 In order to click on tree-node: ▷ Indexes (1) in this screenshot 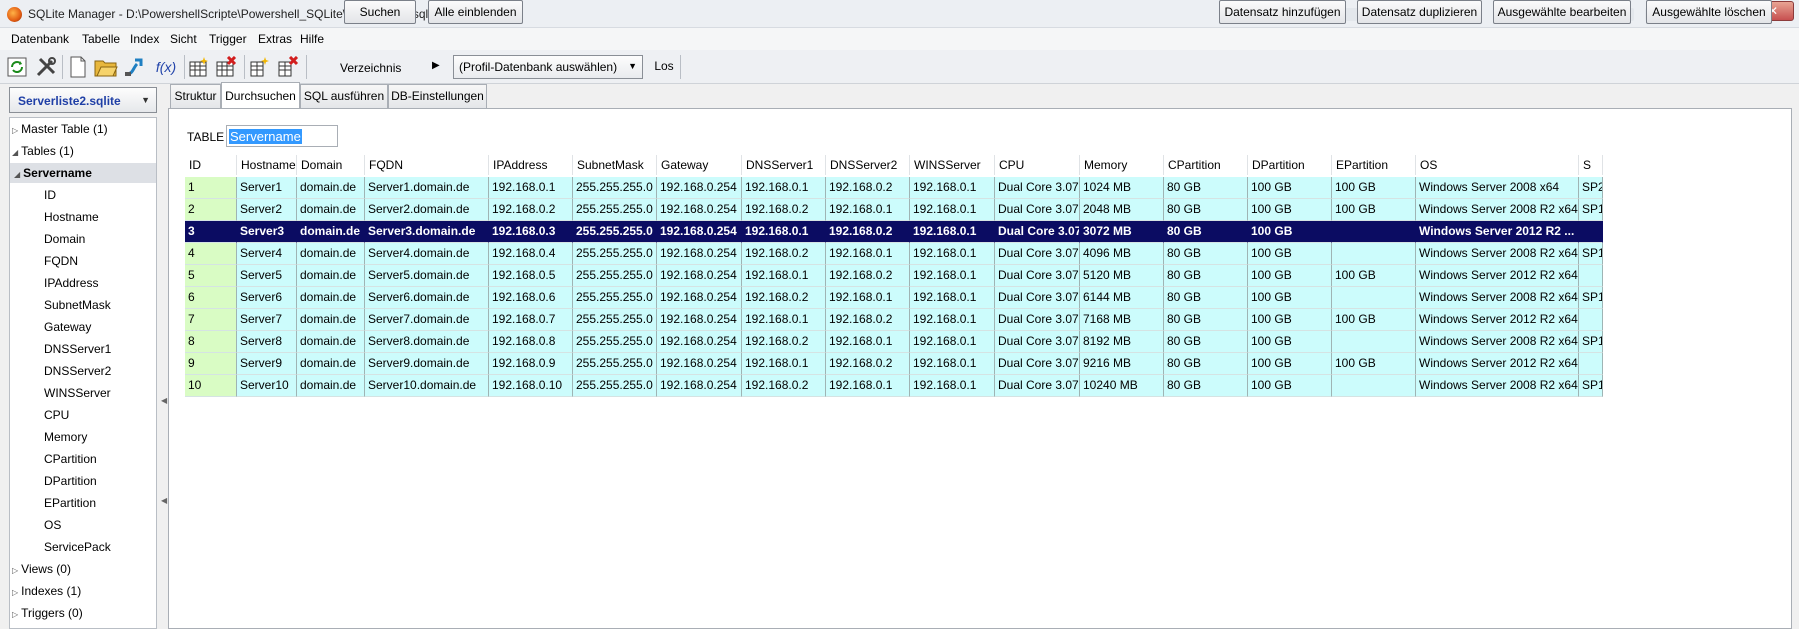, I will do `click(83, 591)`.